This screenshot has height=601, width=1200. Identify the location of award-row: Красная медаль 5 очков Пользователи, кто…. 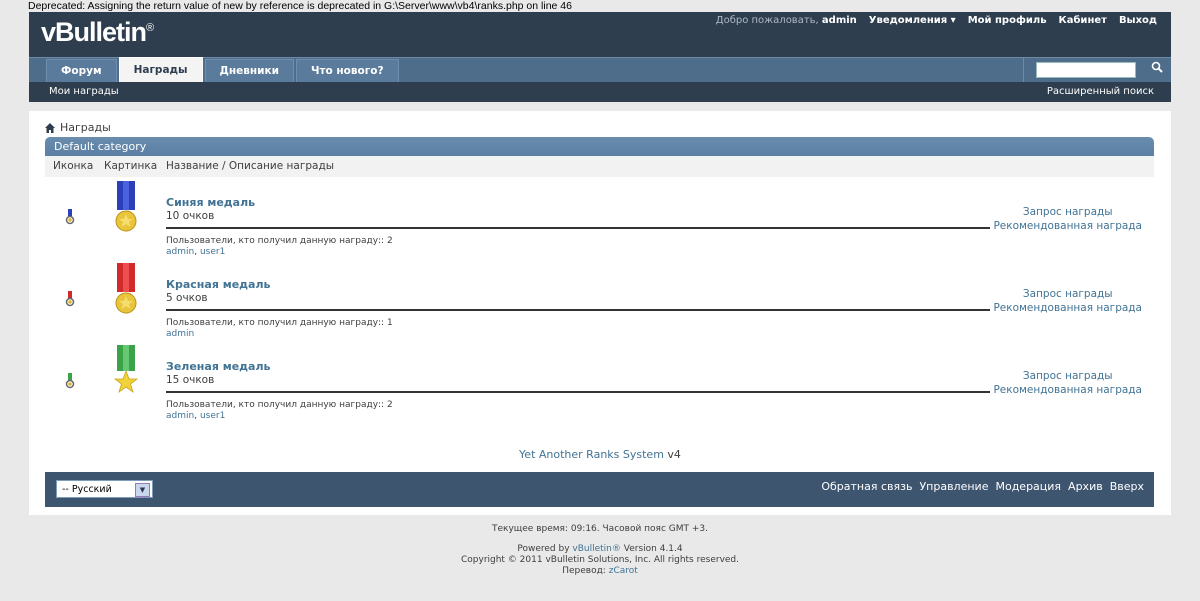
(599, 302).